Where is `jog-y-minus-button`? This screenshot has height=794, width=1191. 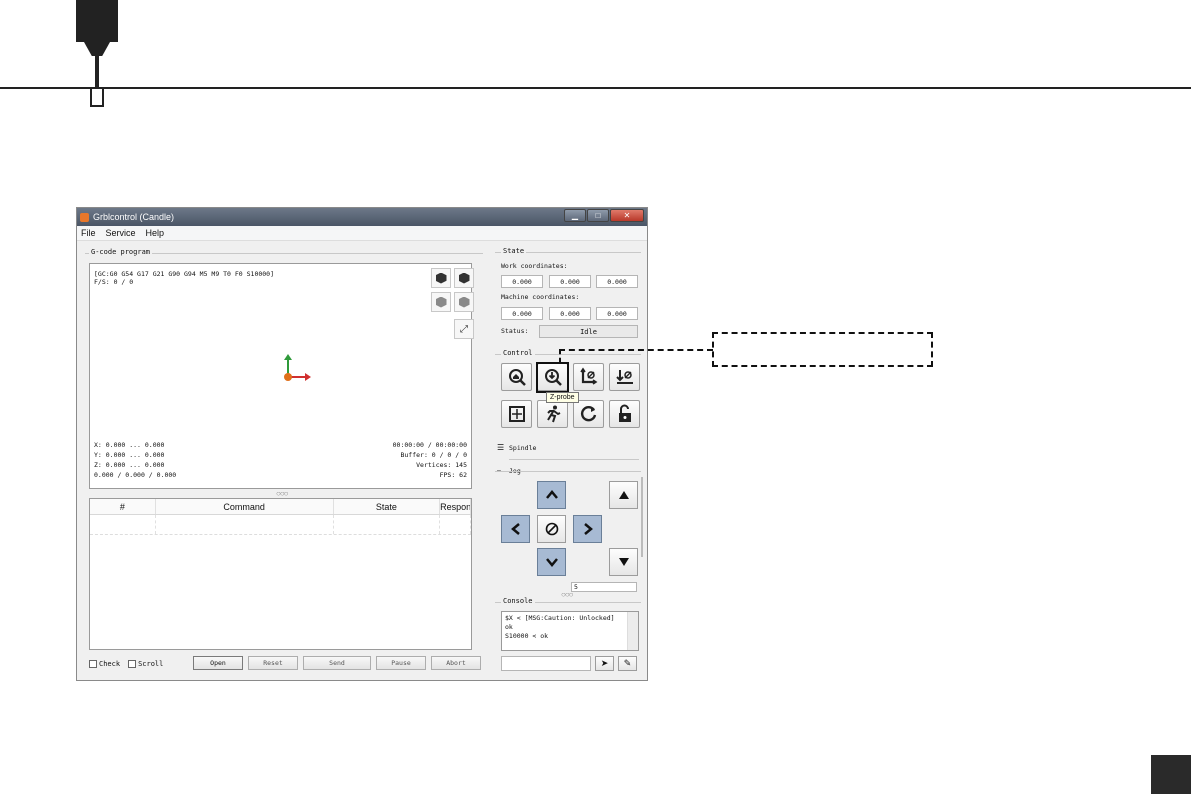
jog-y-minus-button is located at coordinates (551, 562).